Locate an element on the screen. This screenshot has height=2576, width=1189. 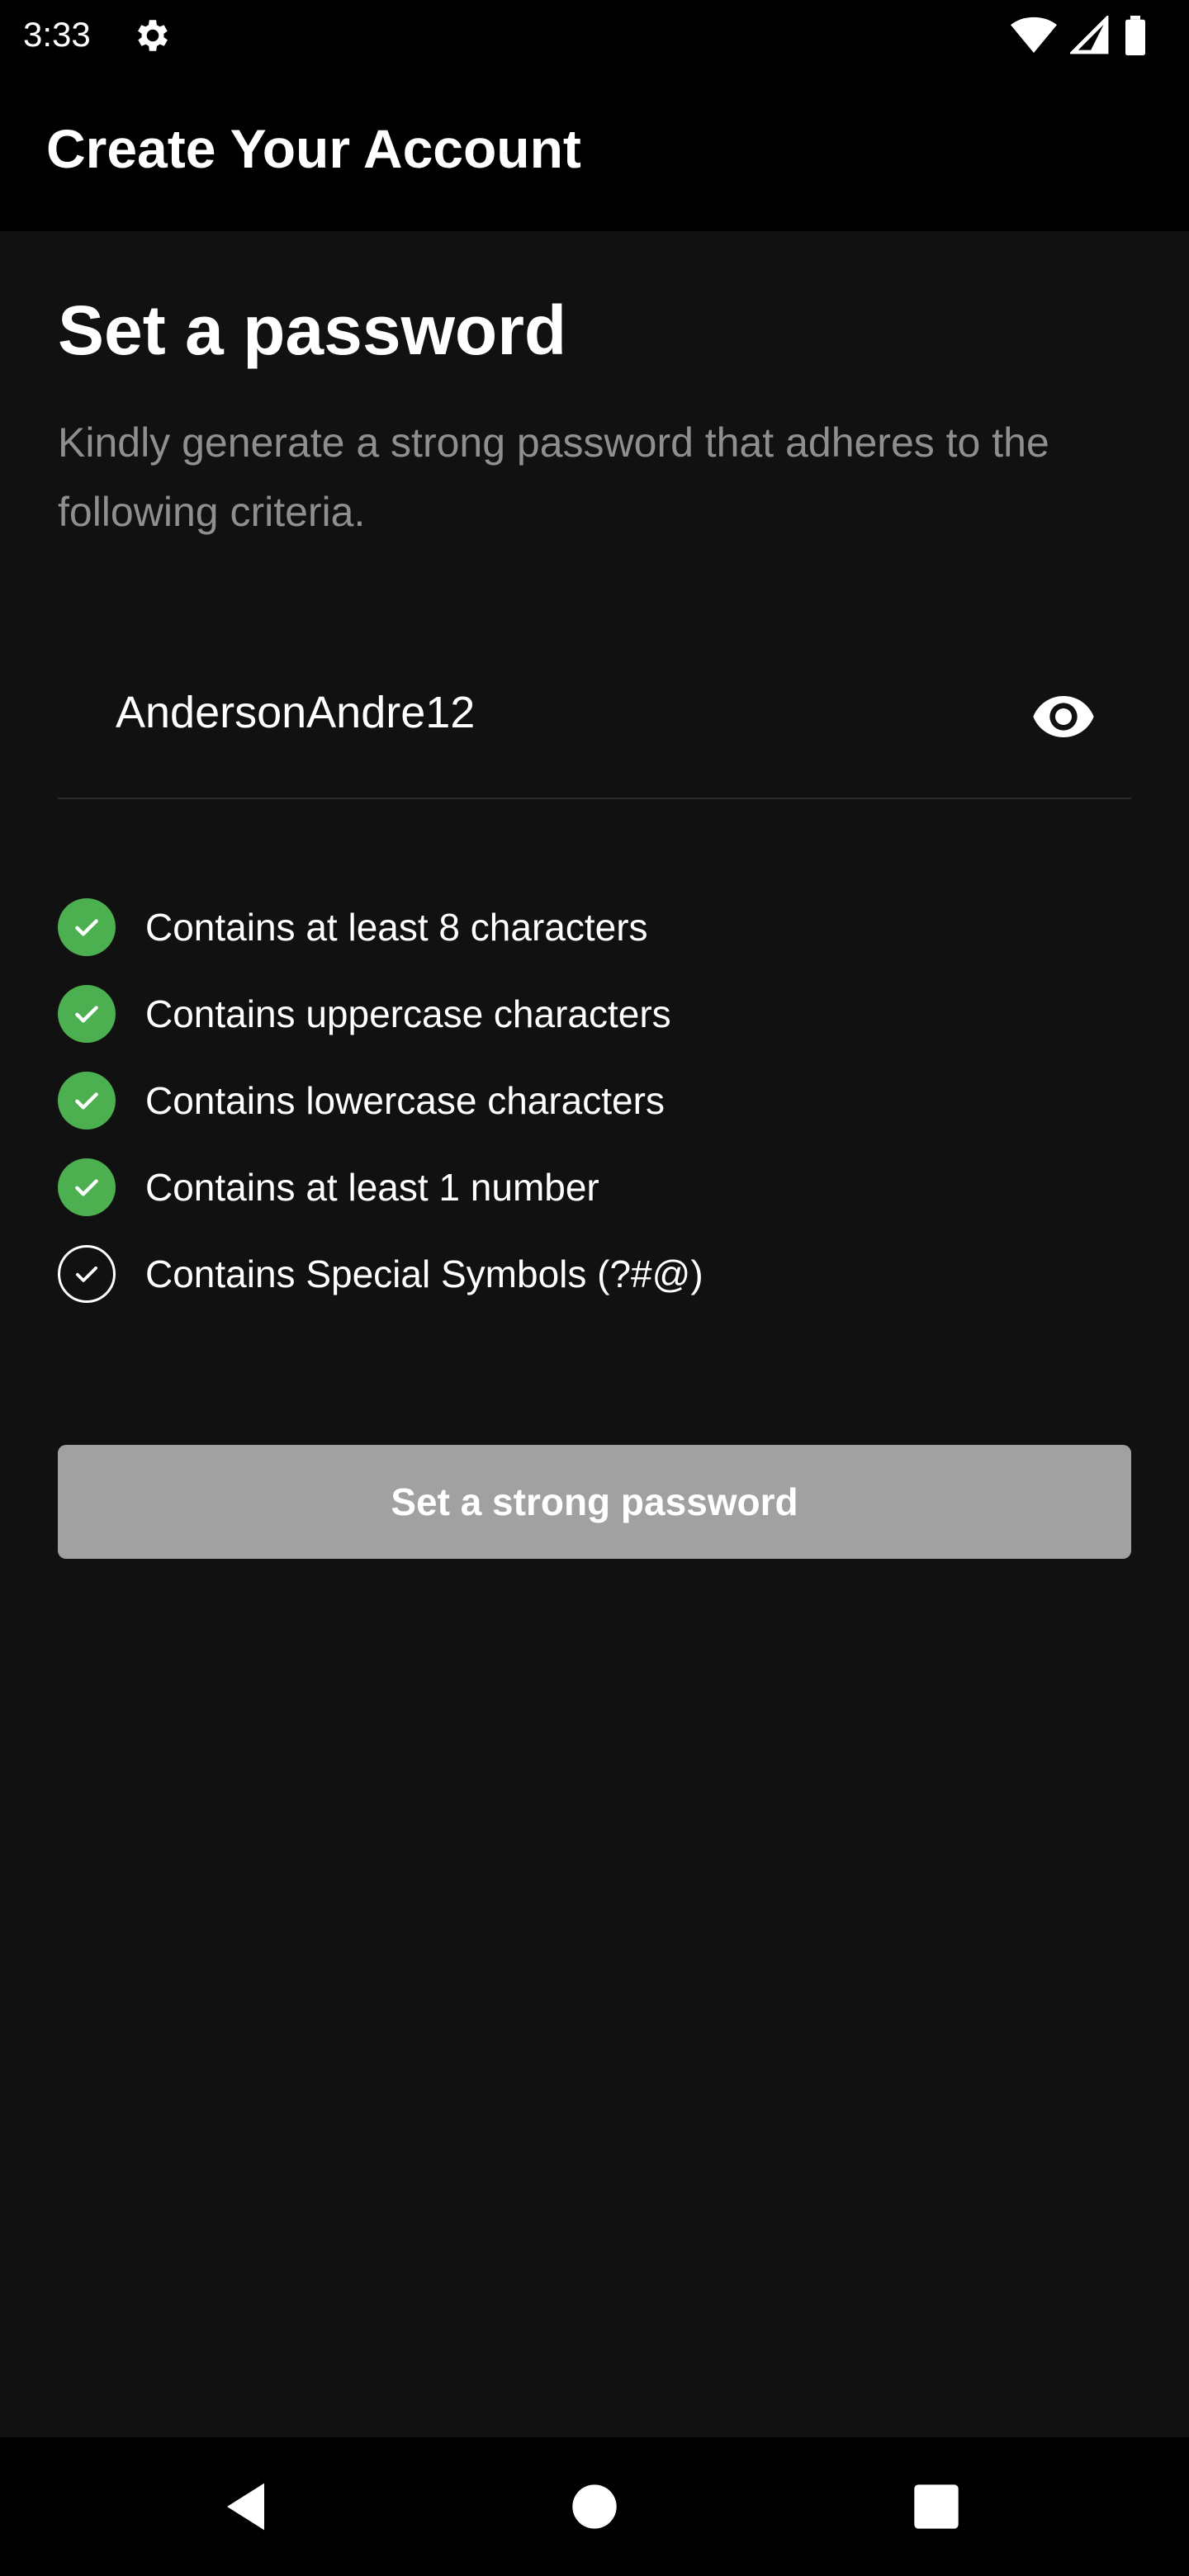
status-icons is located at coordinates (1079, 35).